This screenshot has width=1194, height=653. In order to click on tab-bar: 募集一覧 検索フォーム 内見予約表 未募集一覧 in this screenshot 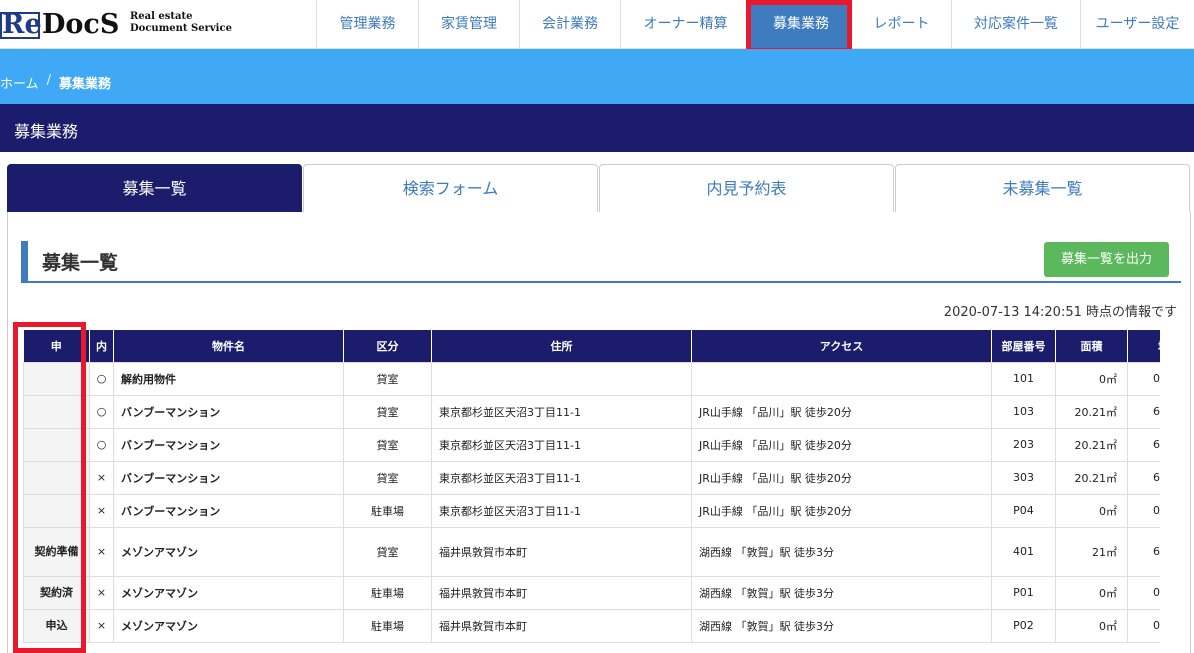, I will do `click(599, 188)`.